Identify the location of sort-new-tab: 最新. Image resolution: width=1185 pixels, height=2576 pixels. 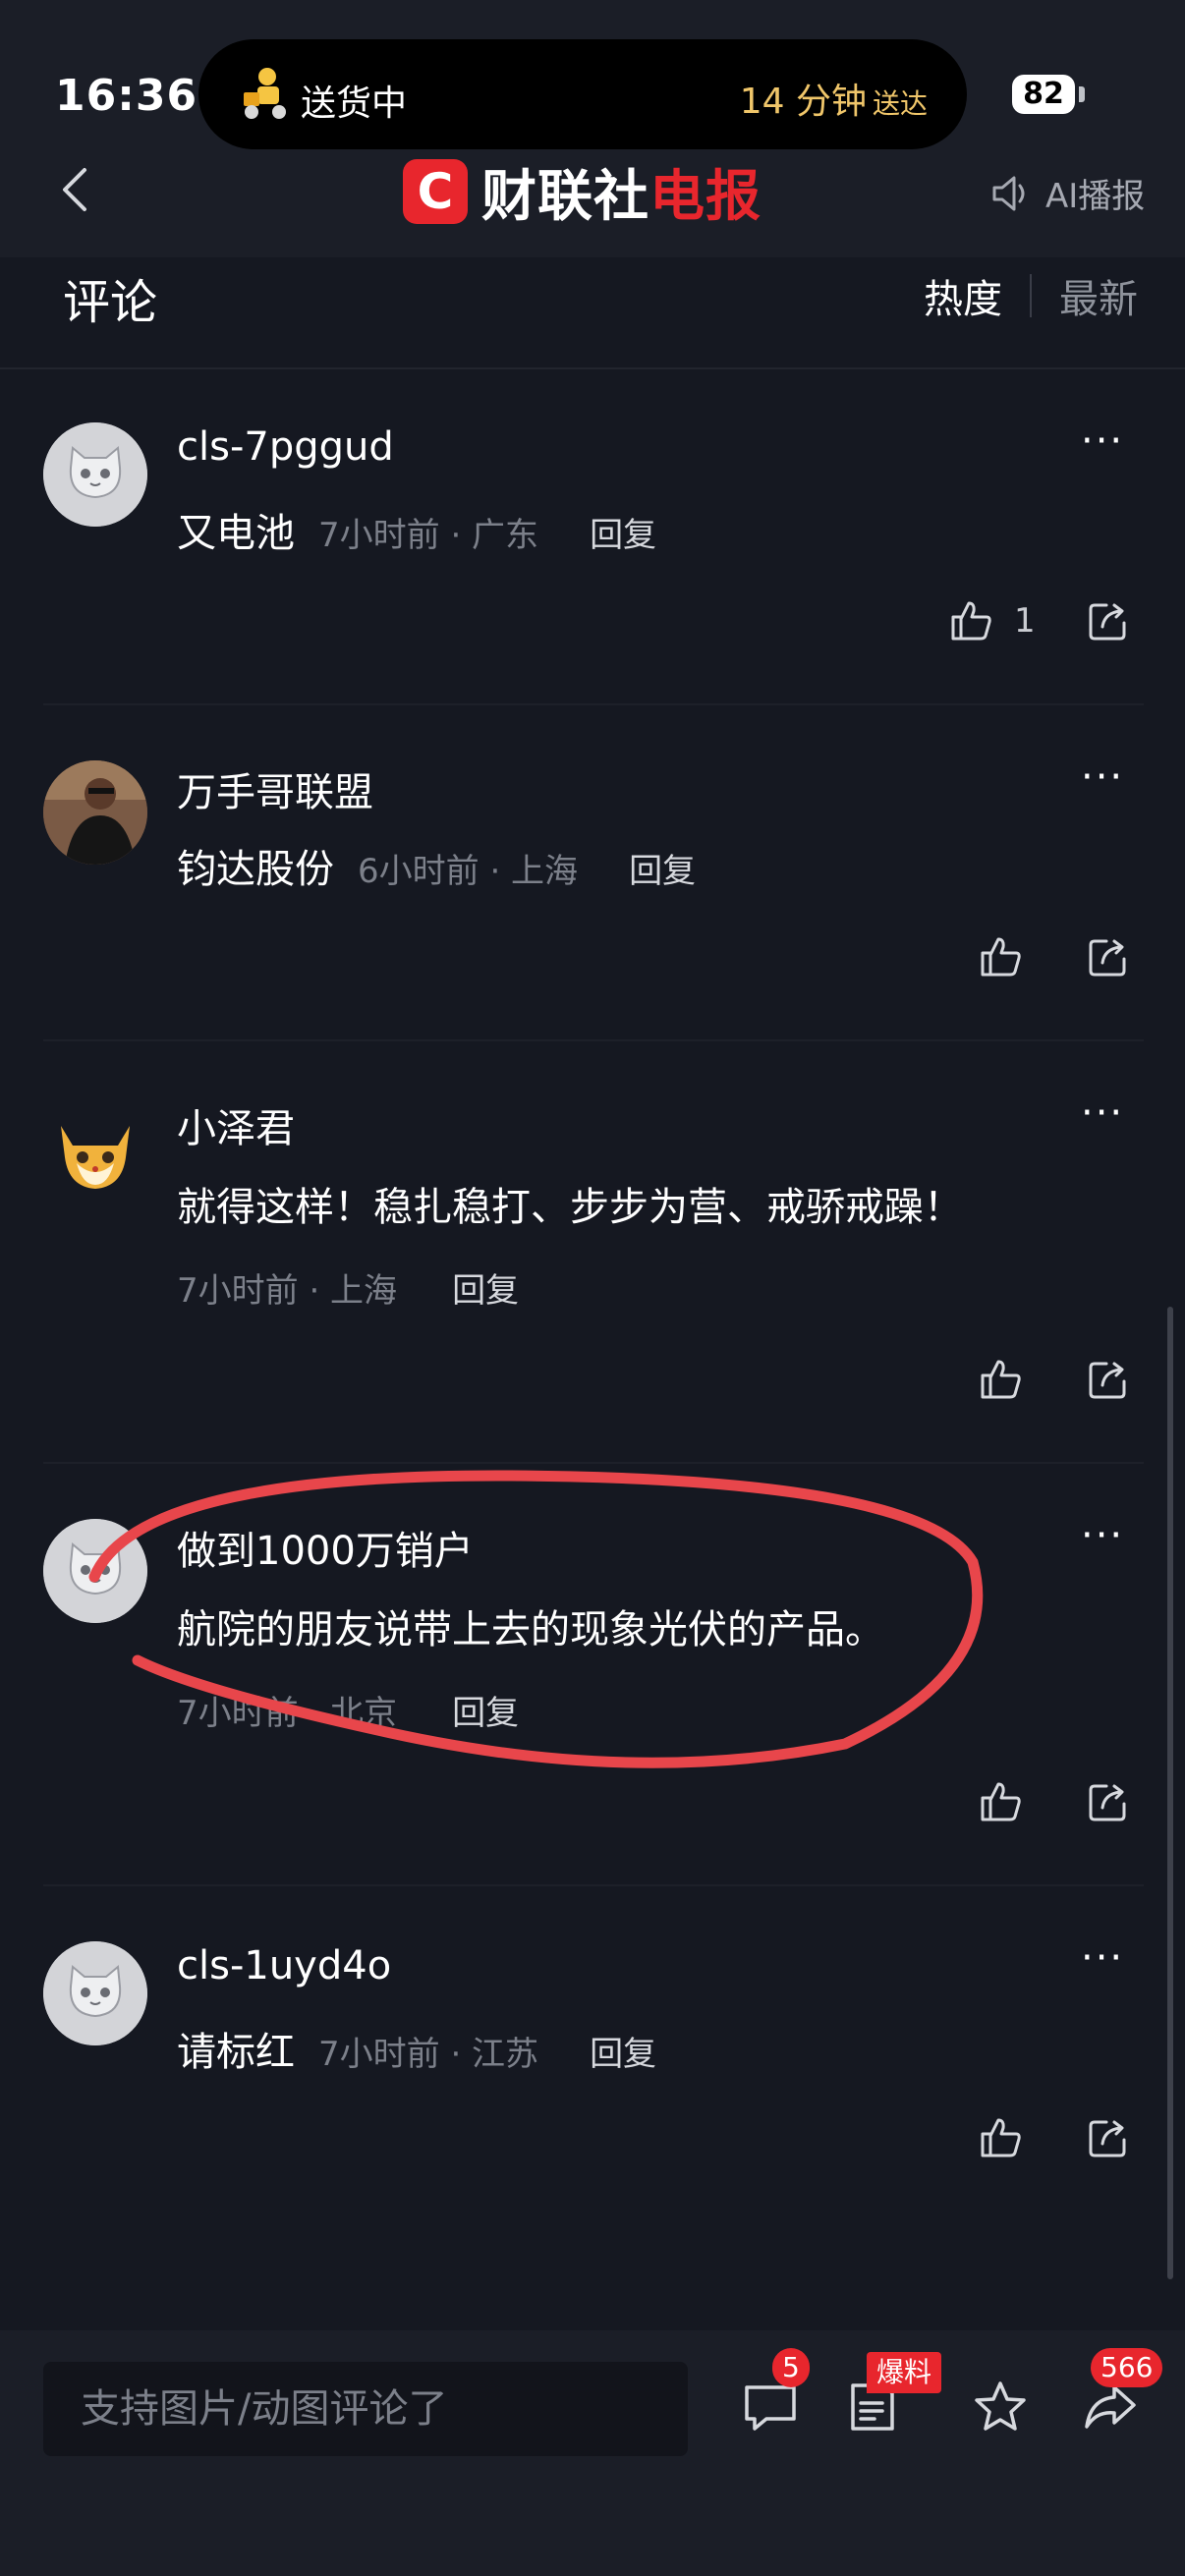
(1099, 295).